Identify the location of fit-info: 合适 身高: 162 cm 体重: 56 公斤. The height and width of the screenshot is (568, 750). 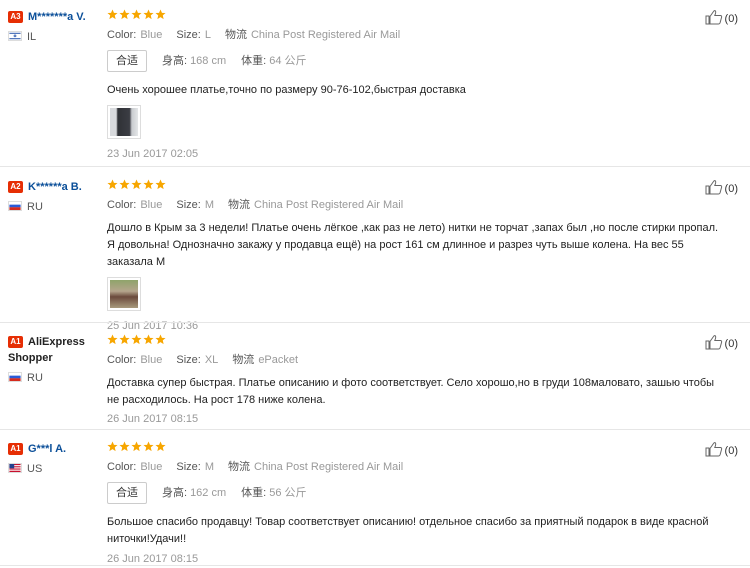
(414, 493).